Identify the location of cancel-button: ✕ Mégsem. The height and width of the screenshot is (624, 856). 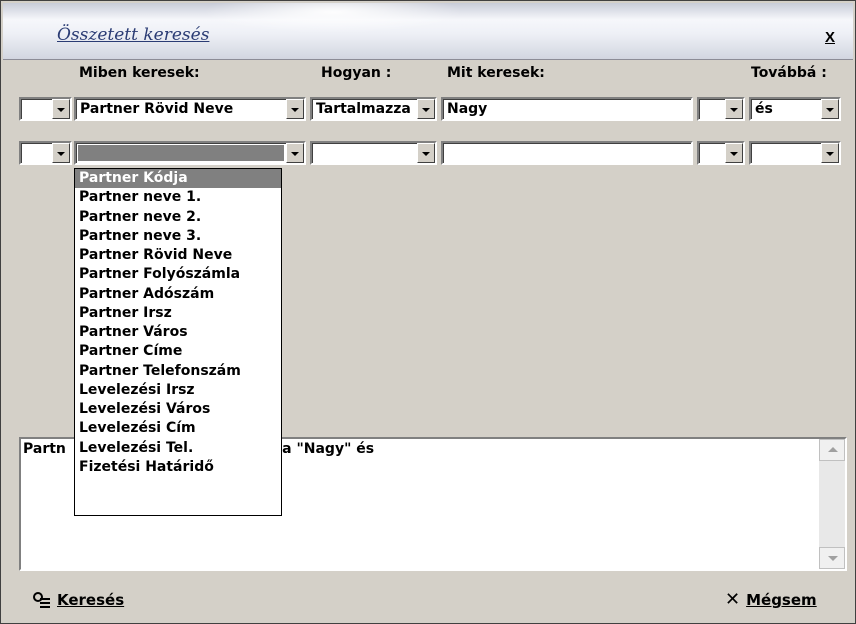
(771, 599).